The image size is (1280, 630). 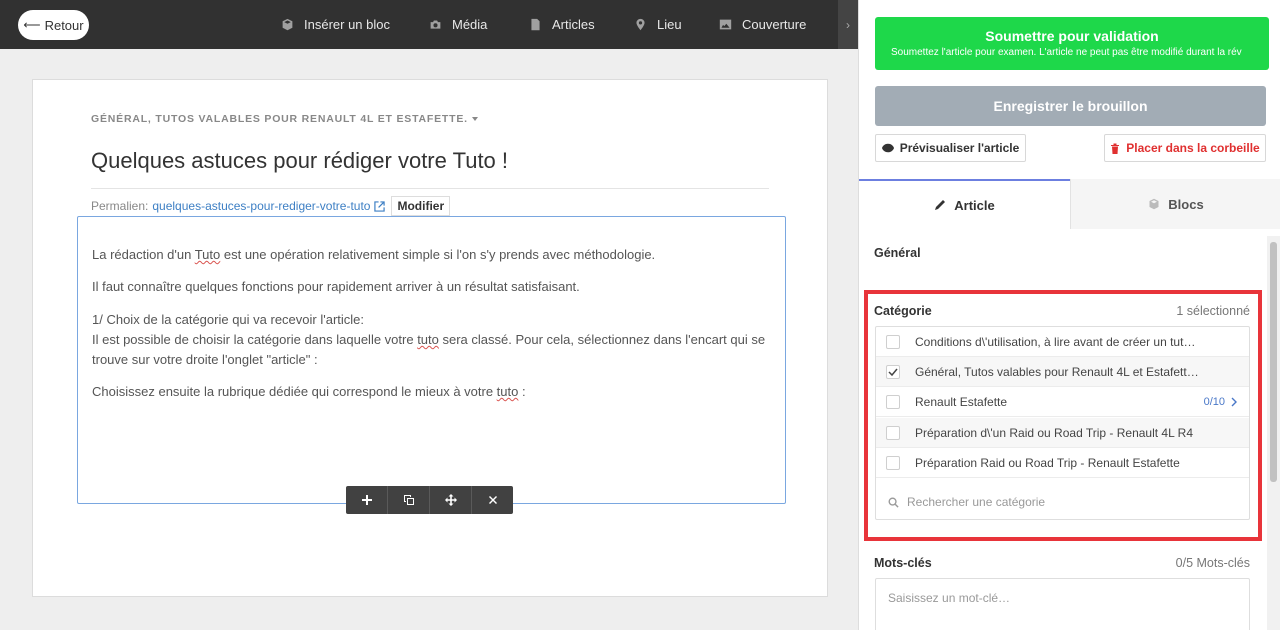 What do you see at coordinates (893, 502) in the screenshot?
I see `search-icon` at bounding box center [893, 502].